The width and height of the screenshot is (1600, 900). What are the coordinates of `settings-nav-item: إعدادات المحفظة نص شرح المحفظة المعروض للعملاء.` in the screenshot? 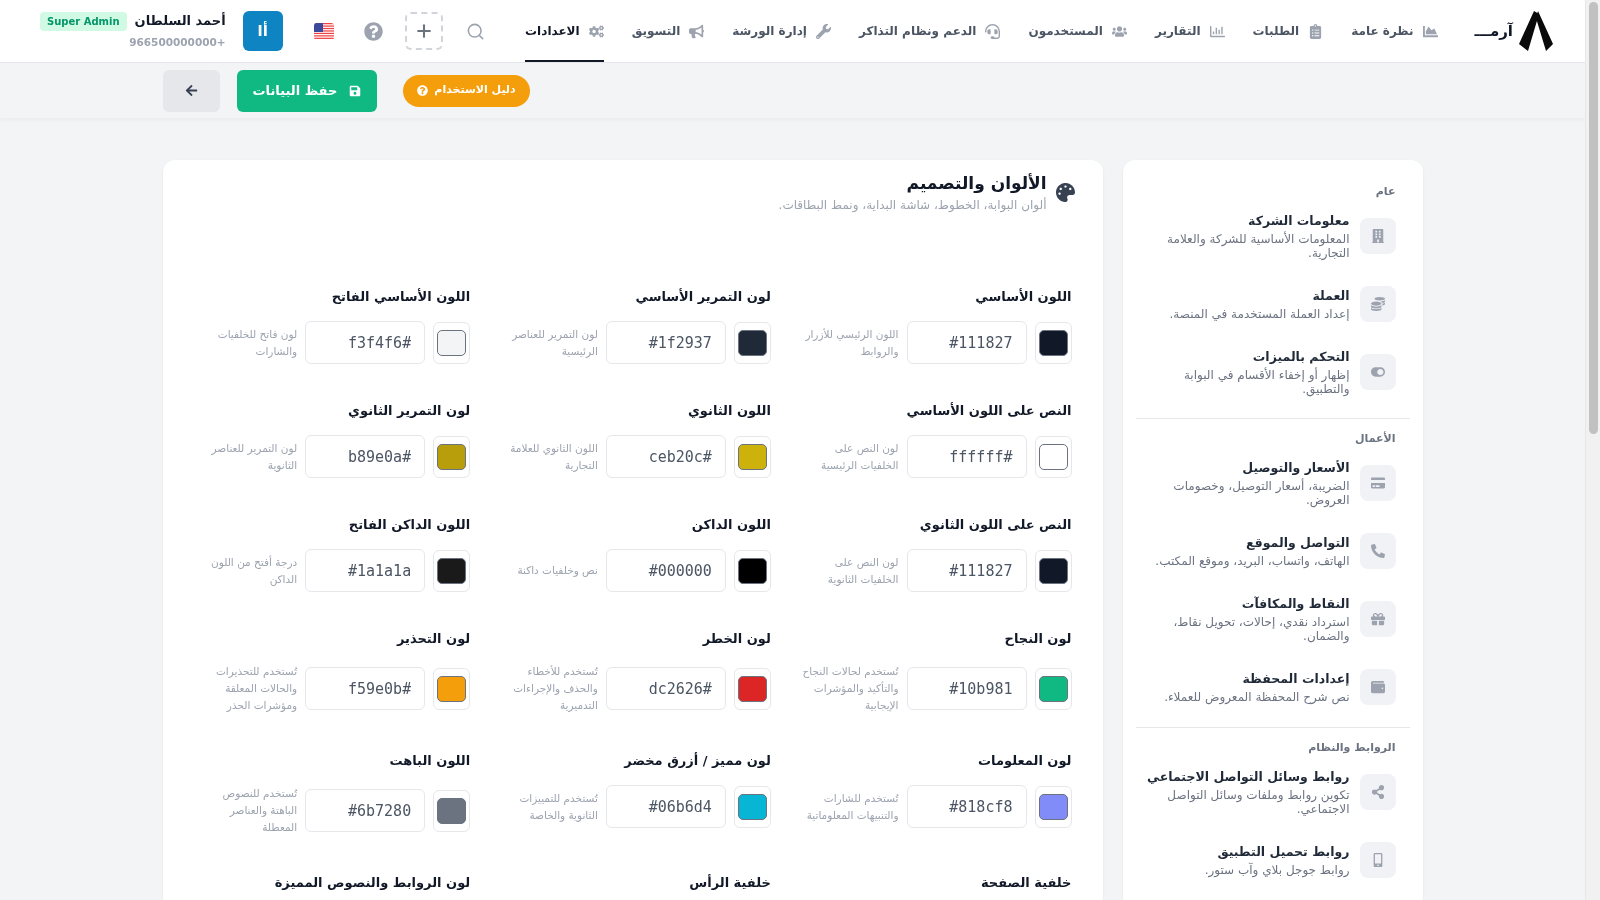 It's located at (1272, 687).